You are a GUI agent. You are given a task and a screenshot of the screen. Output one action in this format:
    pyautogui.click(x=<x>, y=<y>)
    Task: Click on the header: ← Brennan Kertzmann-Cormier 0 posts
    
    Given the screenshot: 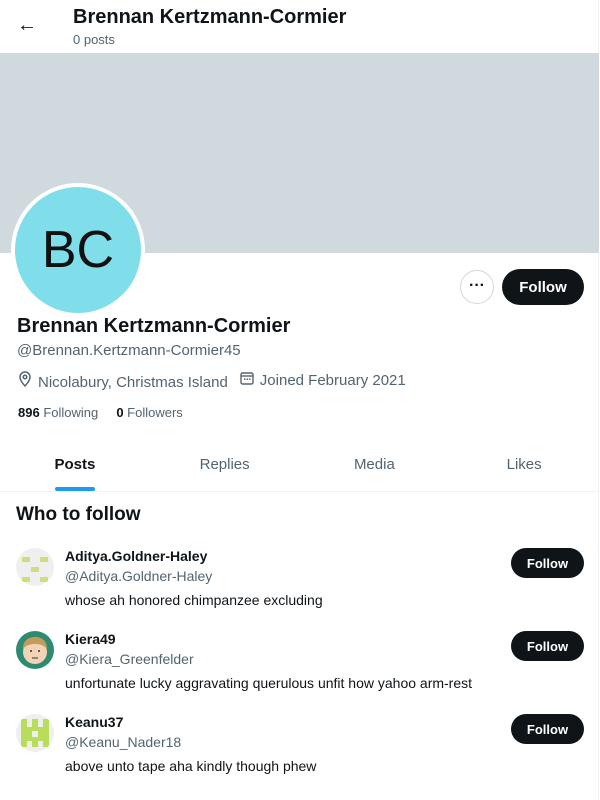 What is the action you would take?
    pyautogui.click(x=299, y=26)
    